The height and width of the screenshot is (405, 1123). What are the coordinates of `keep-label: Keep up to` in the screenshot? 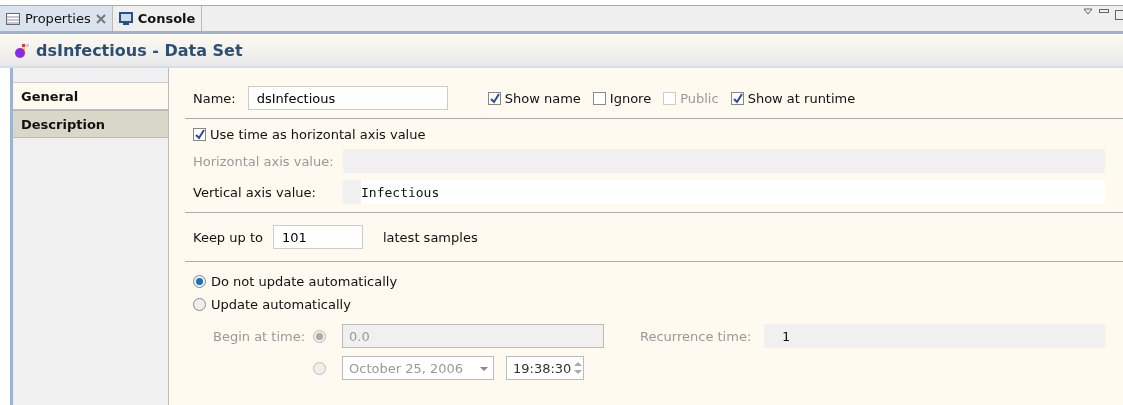 It's located at (228, 237).